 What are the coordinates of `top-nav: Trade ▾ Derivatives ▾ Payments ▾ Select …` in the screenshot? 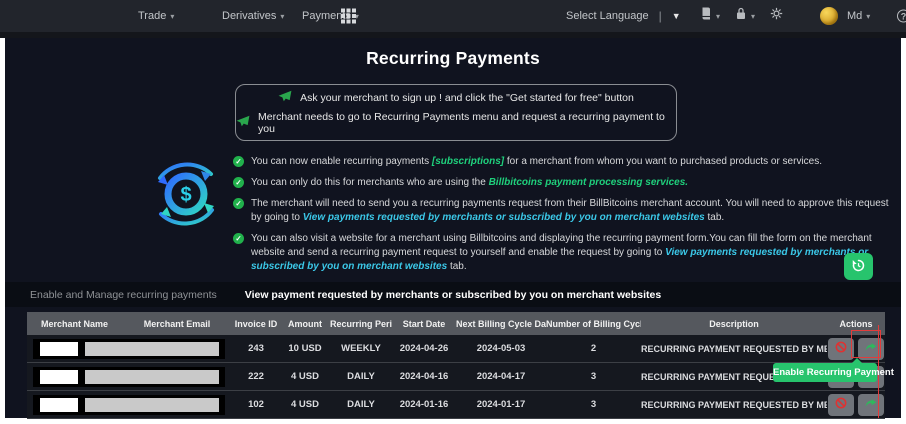 It's located at (453, 16).